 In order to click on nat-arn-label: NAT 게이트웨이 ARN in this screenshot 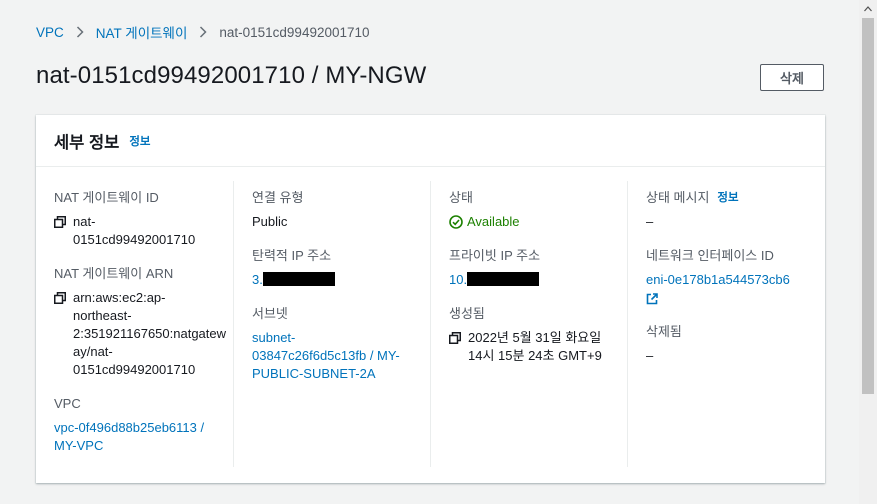, I will do `click(114, 273)`.